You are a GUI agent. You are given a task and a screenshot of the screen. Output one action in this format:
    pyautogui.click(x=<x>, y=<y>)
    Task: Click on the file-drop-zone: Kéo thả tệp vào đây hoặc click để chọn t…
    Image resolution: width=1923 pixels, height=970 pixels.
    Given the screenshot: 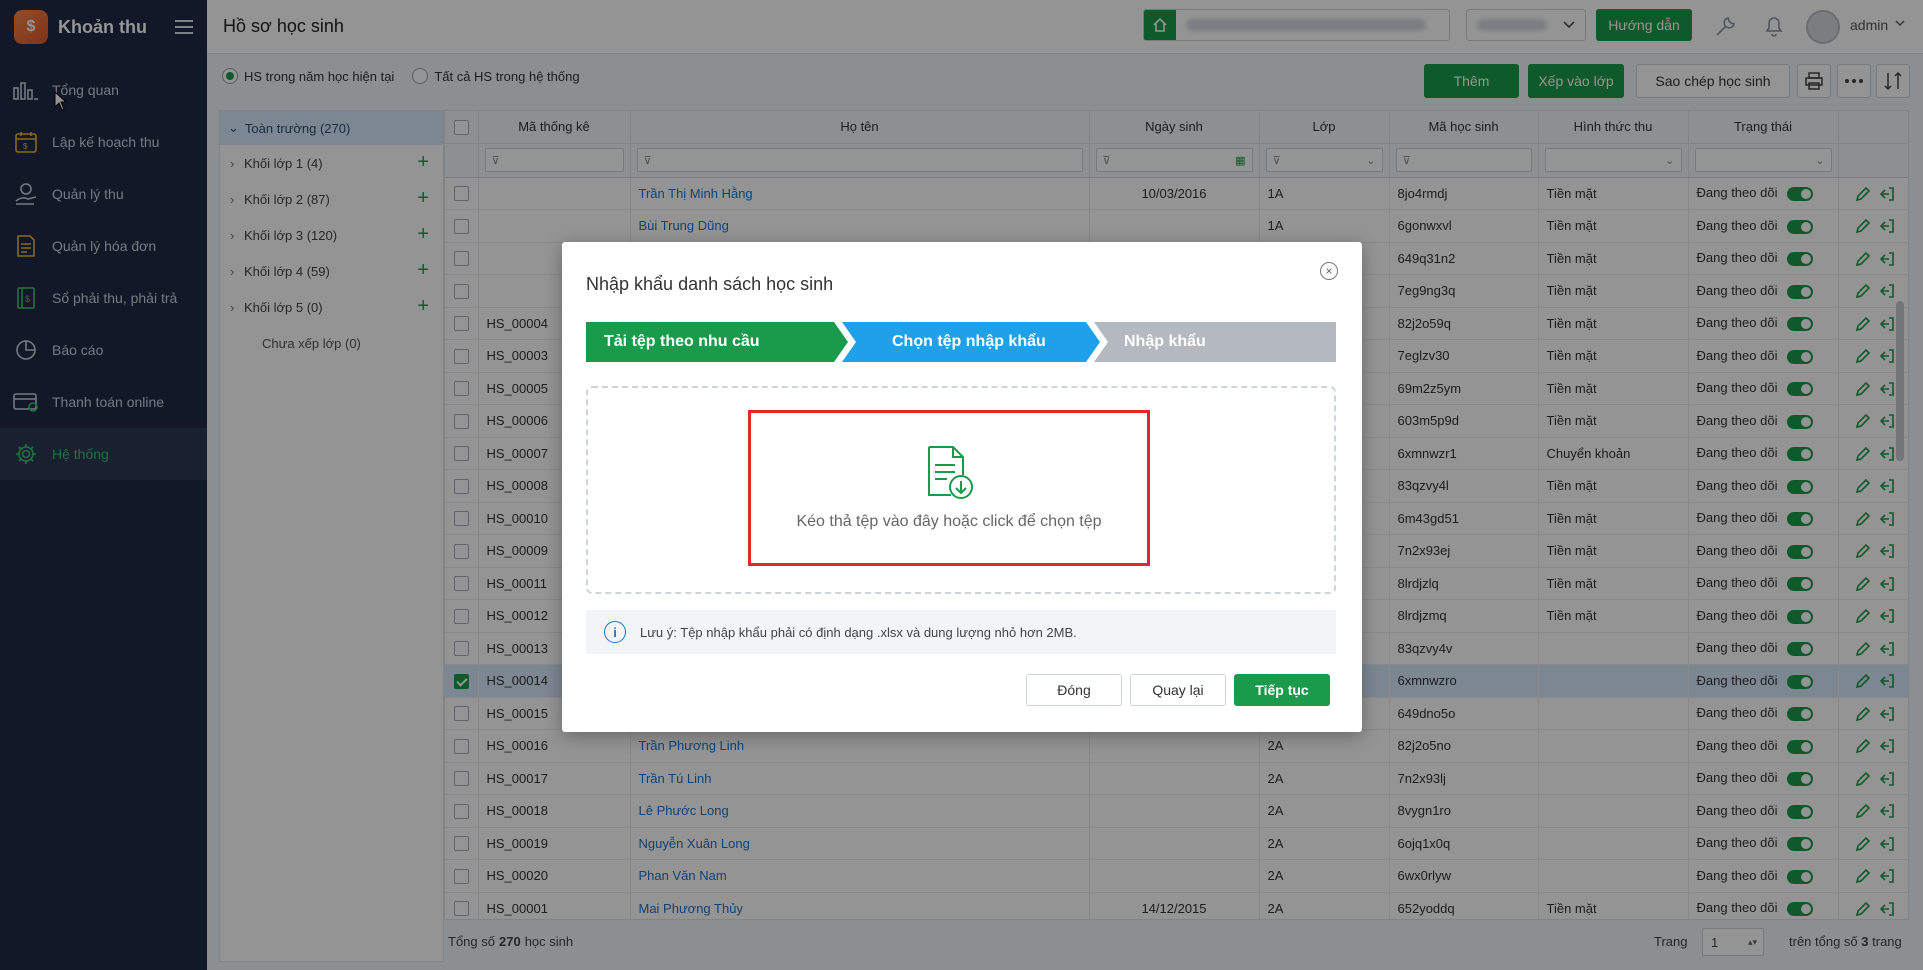 What is the action you would take?
    pyautogui.click(x=961, y=490)
    